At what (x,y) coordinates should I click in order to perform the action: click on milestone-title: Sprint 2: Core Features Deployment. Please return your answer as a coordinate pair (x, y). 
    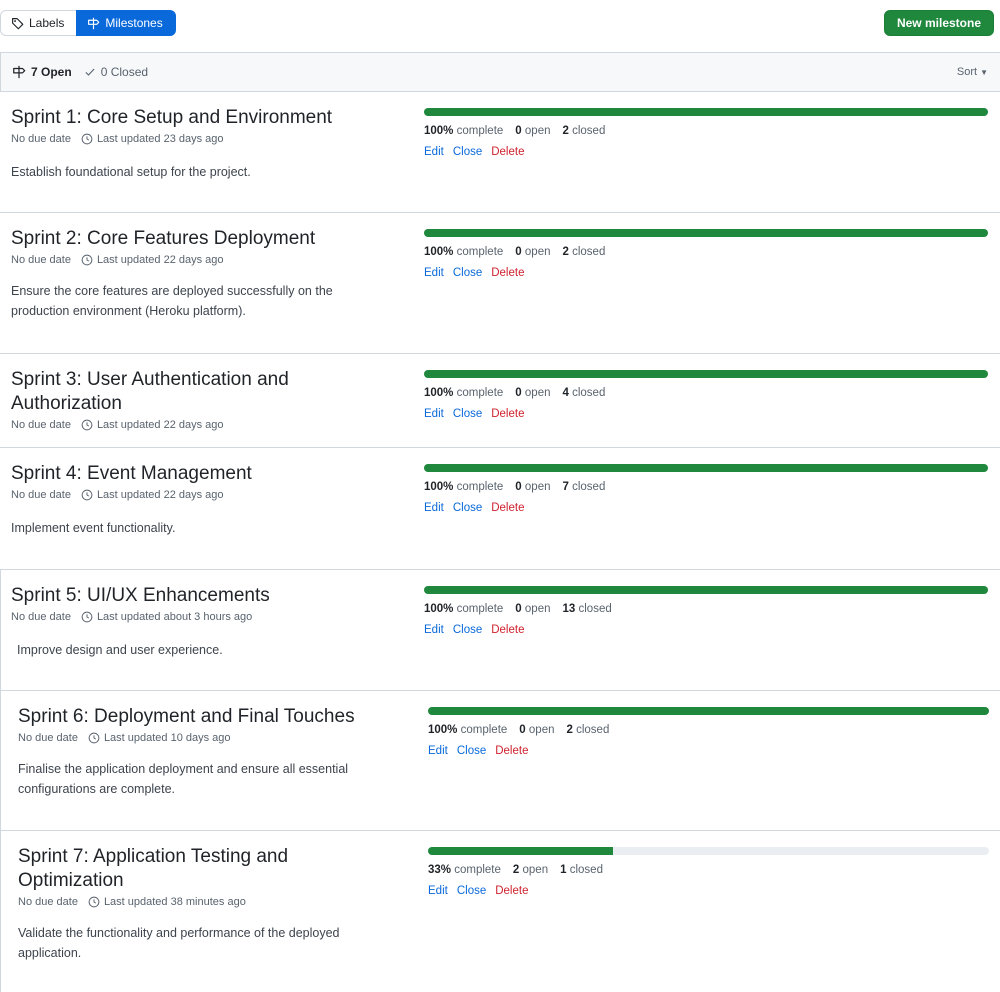
    Looking at the image, I should click on (206, 239).